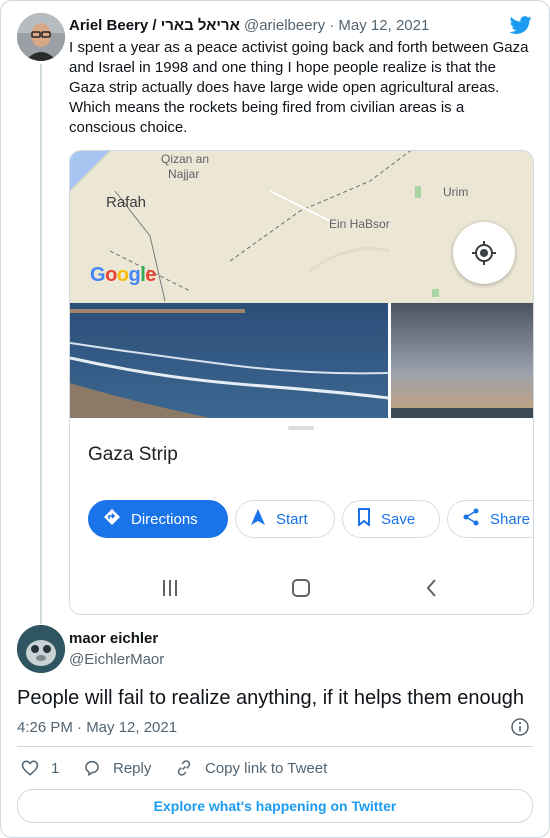  Describe the element at coordinates (164, 519) in the screenshot. I see `directions-label: Directions` at that location.